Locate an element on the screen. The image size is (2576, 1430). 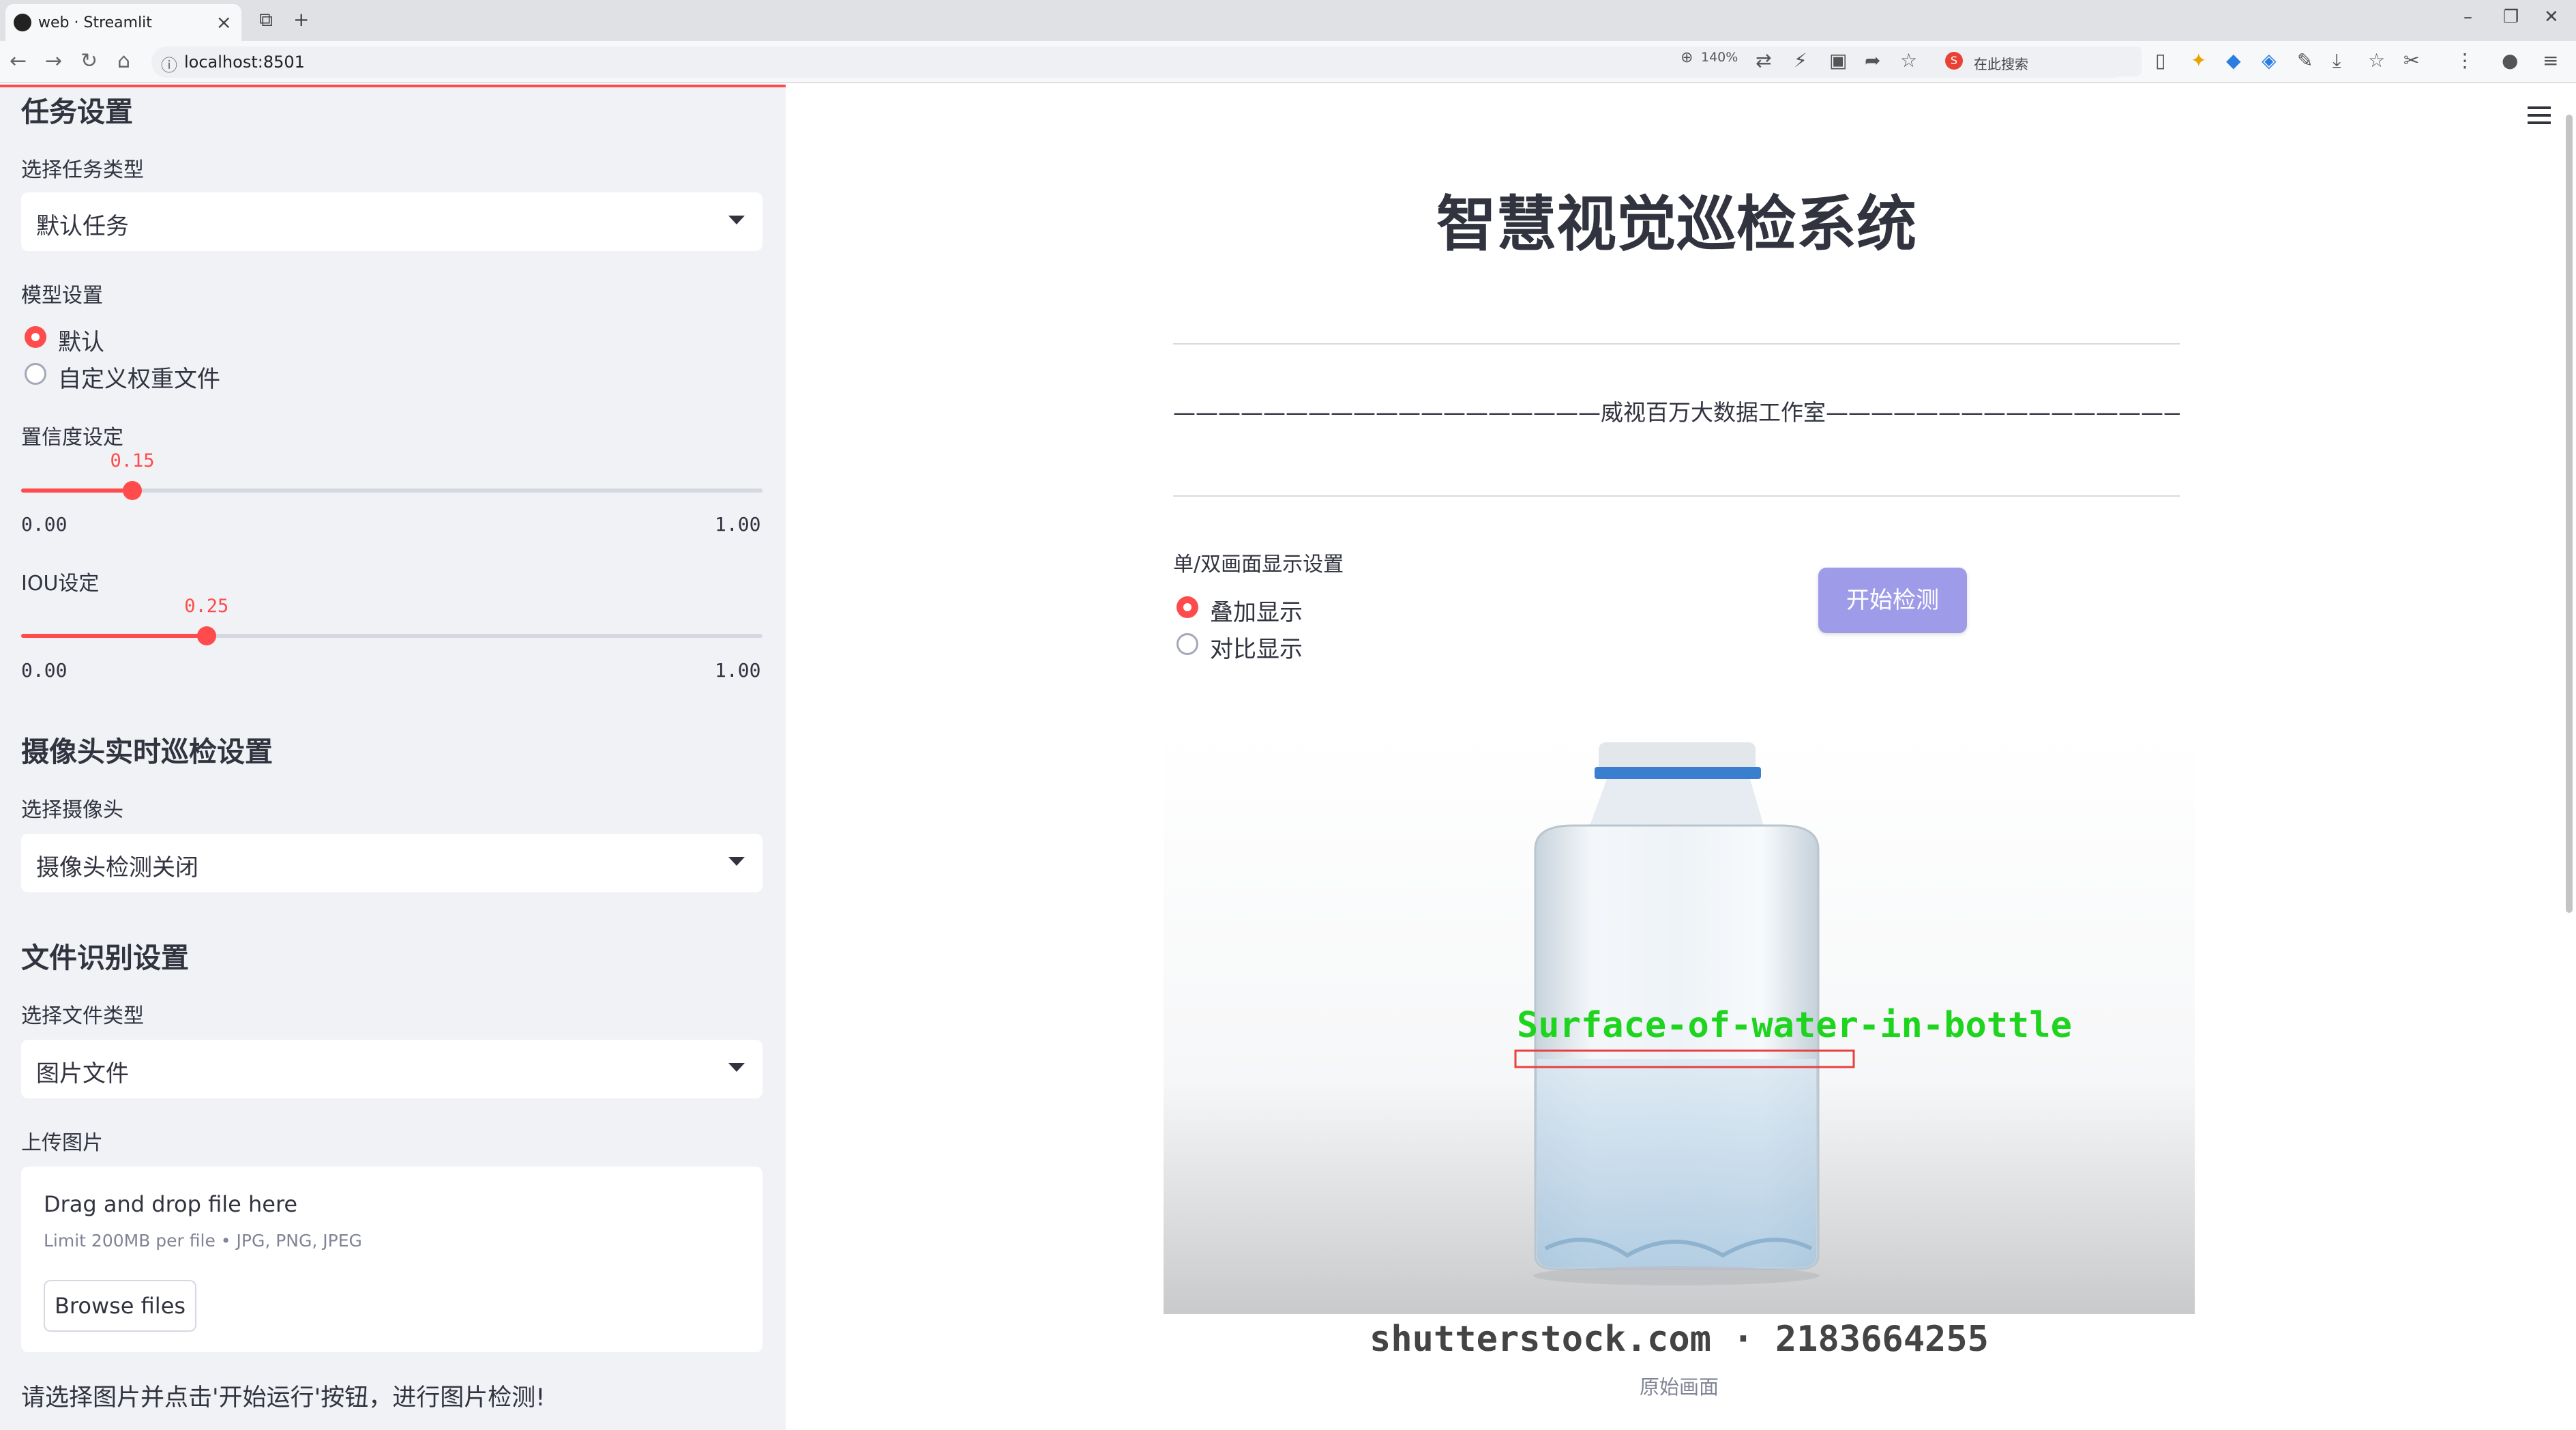
browser-tab: web · Streamlit × is located at coordinates (123, 23).